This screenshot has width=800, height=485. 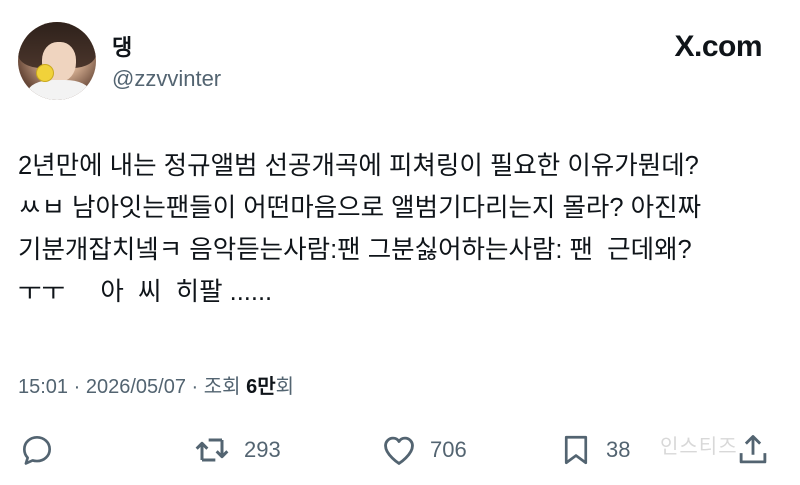 I want to click on author-display-name: 댕, so click(x=122, y=46).